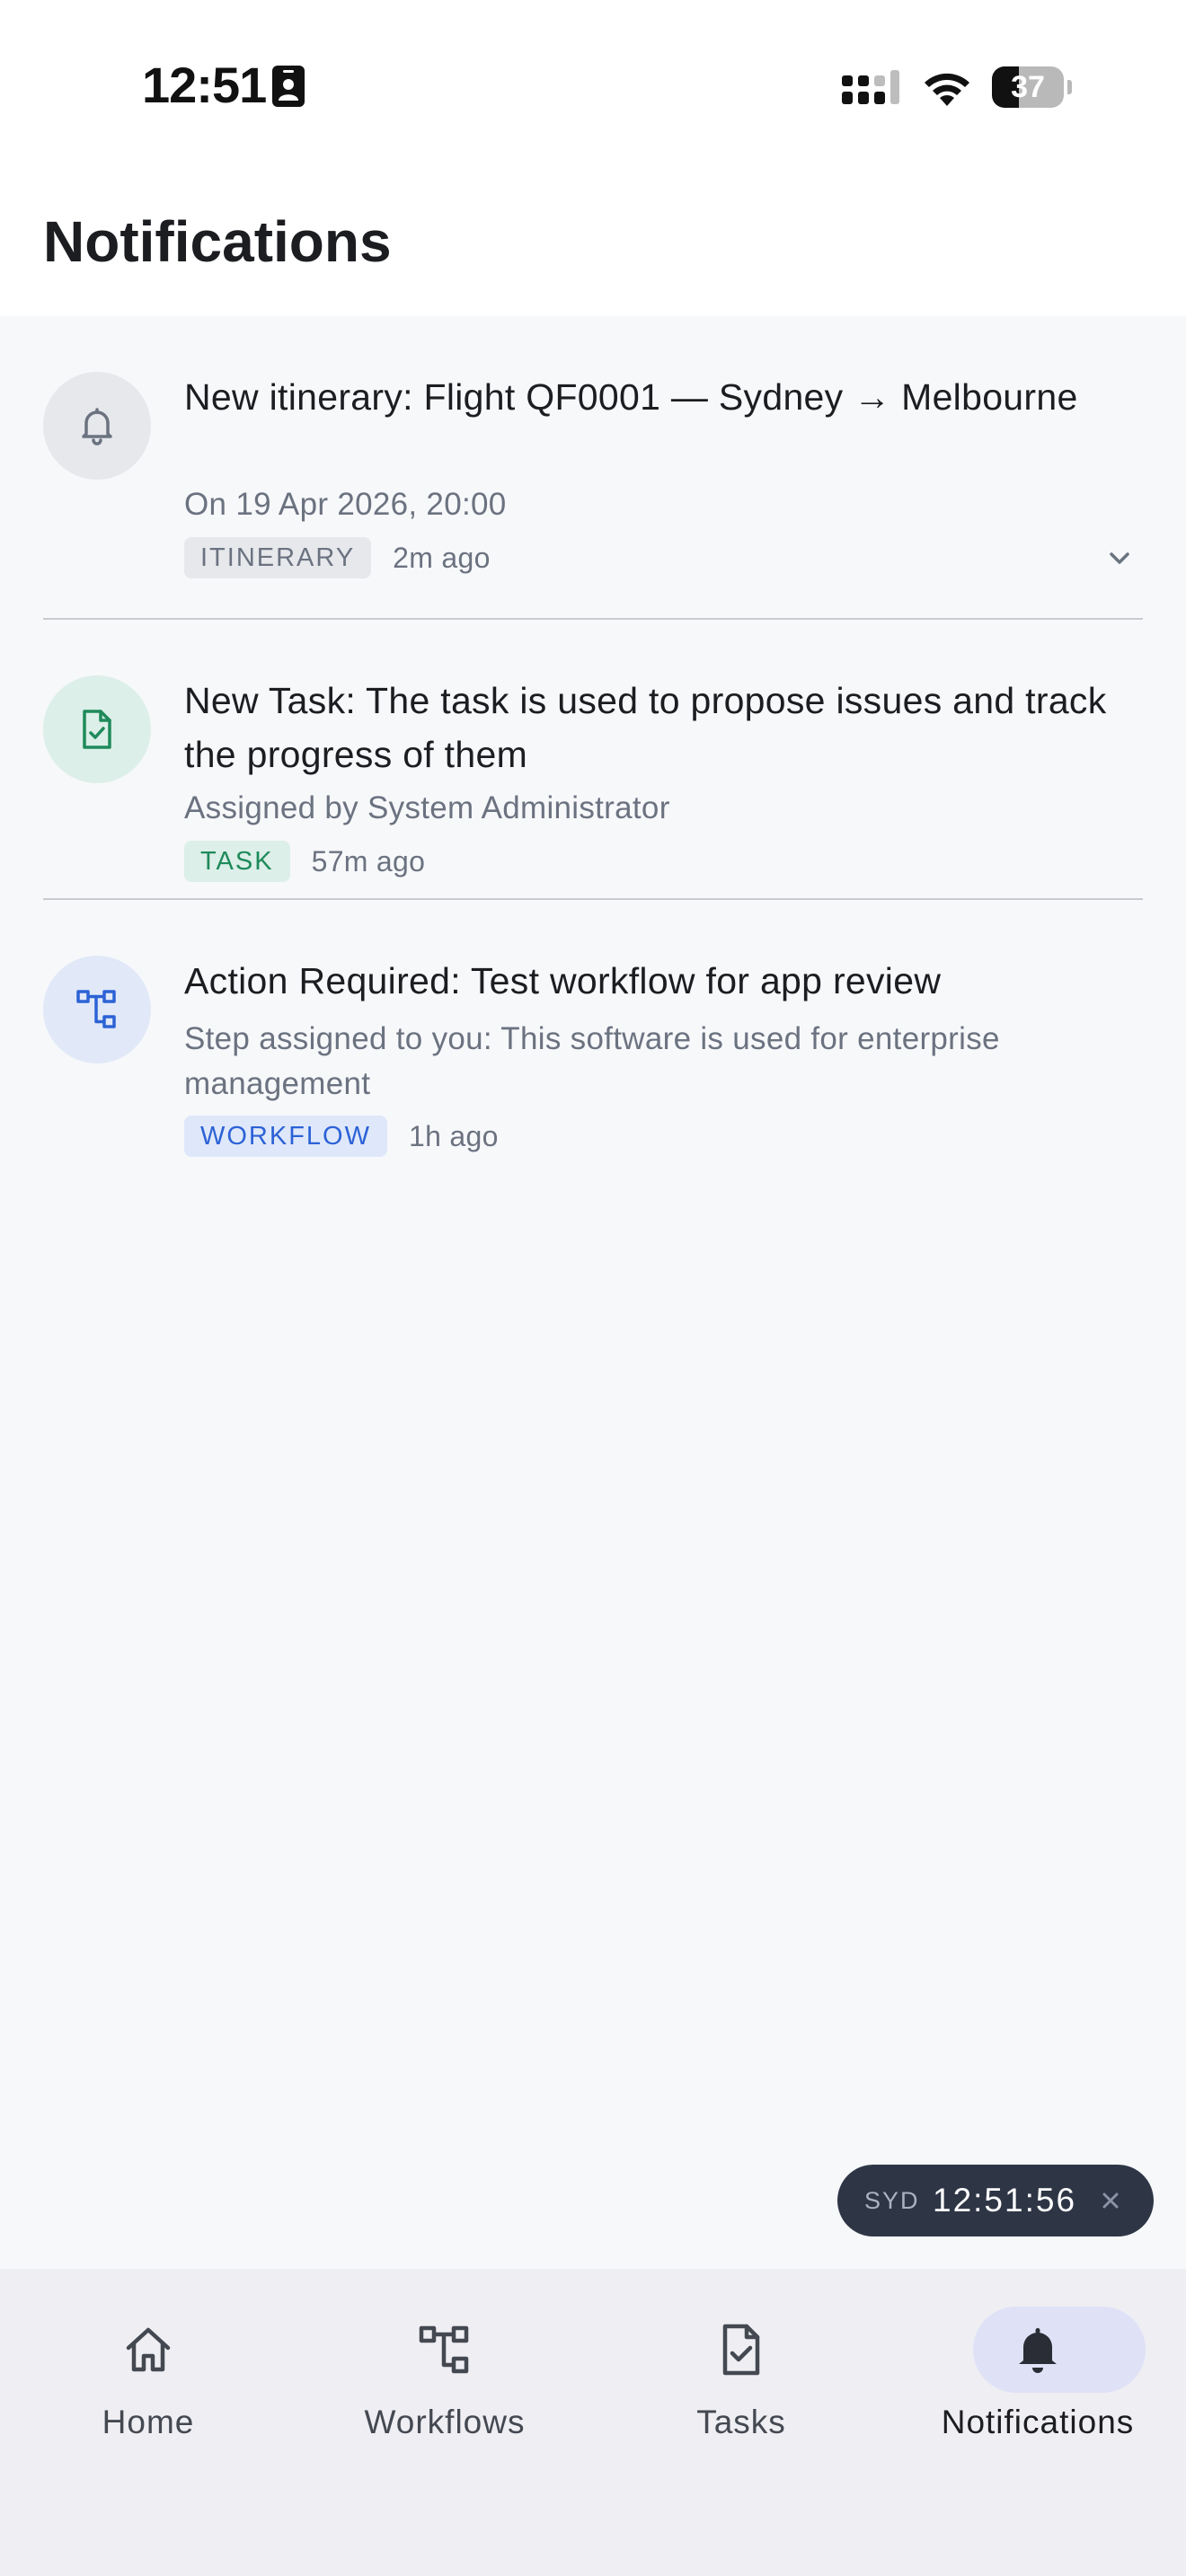  I want to click on page-title: Notifications, so click(217, 241).